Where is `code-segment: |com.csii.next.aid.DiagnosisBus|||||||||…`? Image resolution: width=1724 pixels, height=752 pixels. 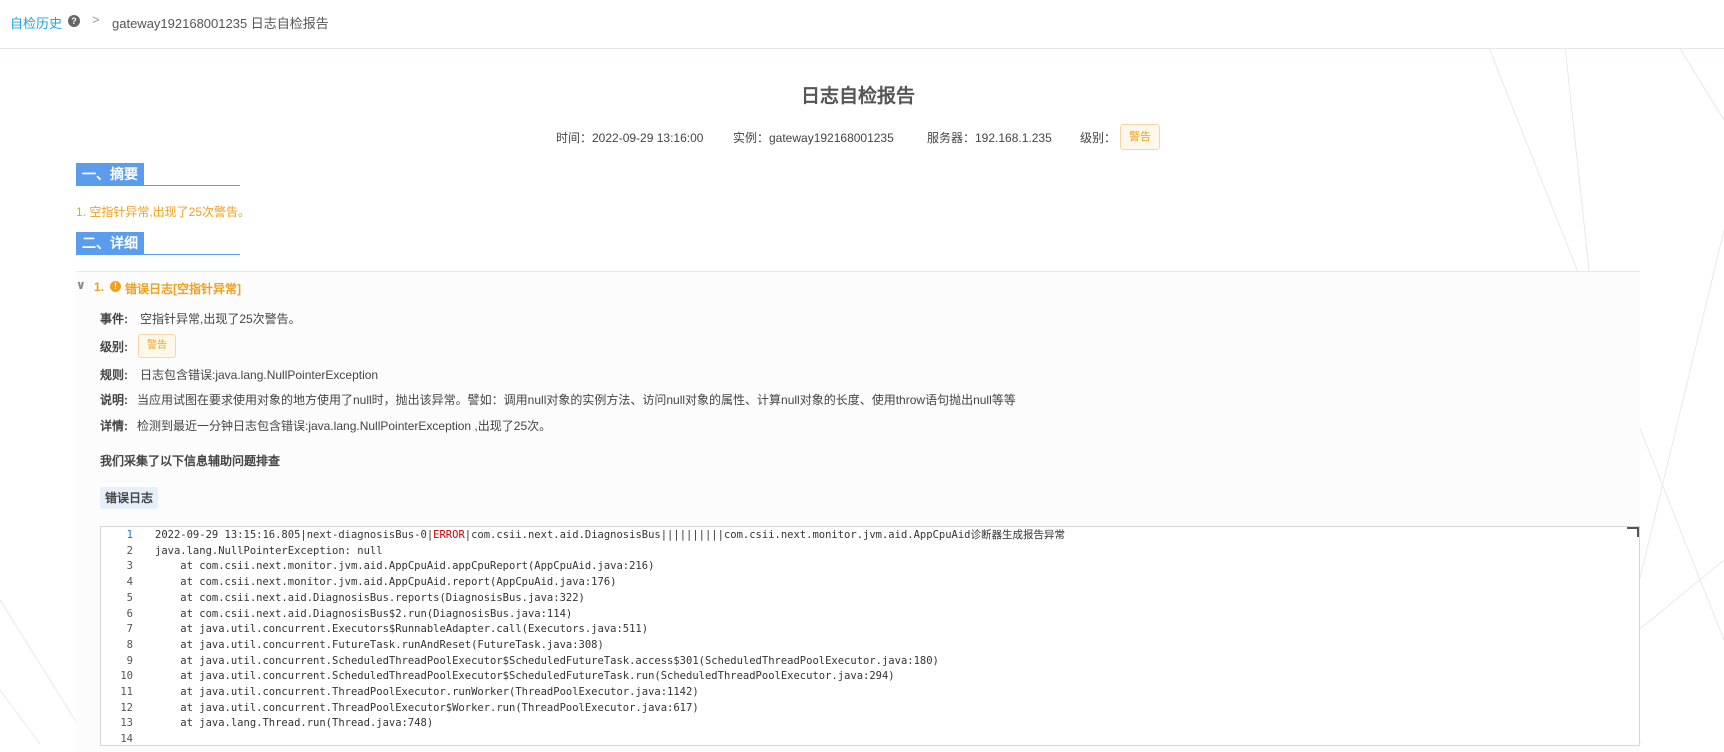
code-segment: |com.csii.next.aid.DiagnosisBus|||||||||… is located at coordinates (764, 535).